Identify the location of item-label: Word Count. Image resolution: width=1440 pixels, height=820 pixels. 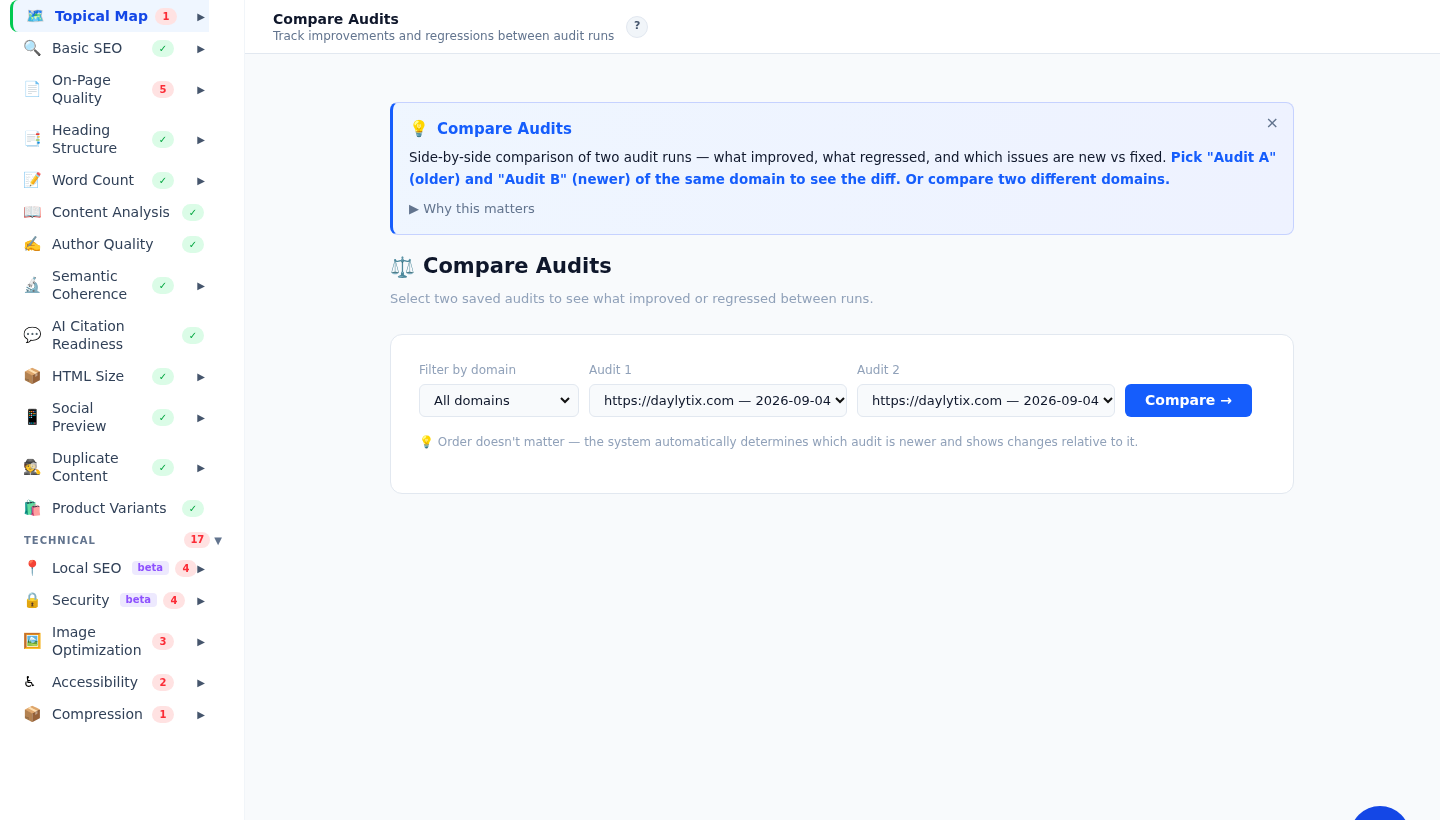
(93, 180).